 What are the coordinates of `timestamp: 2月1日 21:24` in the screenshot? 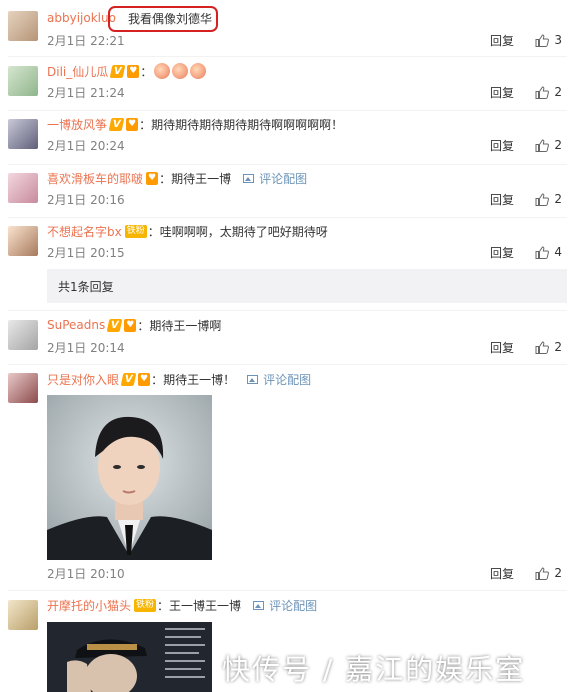 It's located at (86, 92).